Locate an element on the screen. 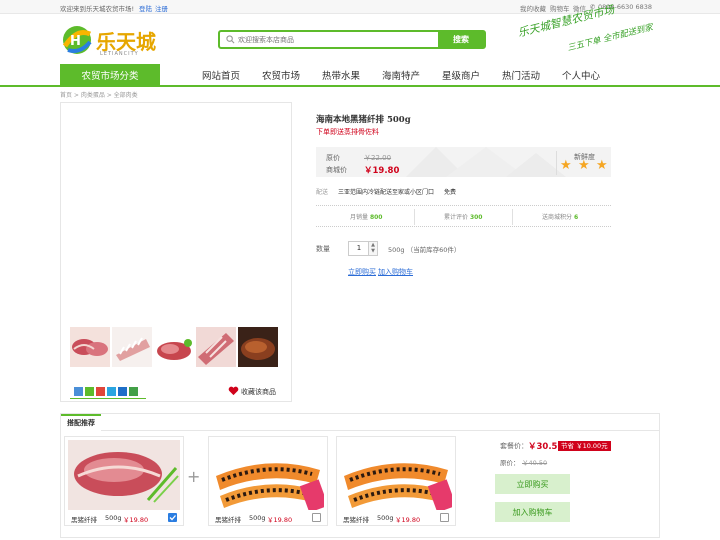 This screenshot has width=720, height=540. nav-item-hainan-specialty: 海南特产 is located at coordinates (401, 75).